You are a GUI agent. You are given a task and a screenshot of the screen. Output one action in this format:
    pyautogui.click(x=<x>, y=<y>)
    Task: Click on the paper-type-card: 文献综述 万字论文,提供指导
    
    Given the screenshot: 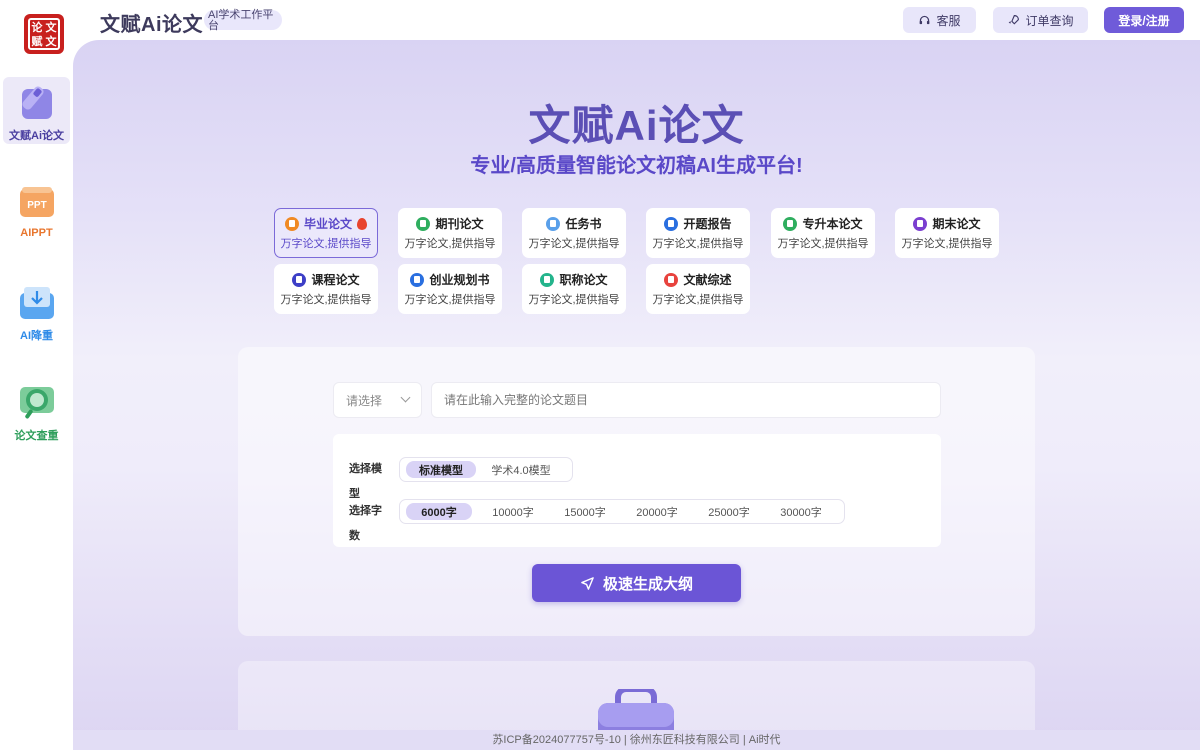 What is the action you would take?
    pyautogui.click(x=698, y=289)
    